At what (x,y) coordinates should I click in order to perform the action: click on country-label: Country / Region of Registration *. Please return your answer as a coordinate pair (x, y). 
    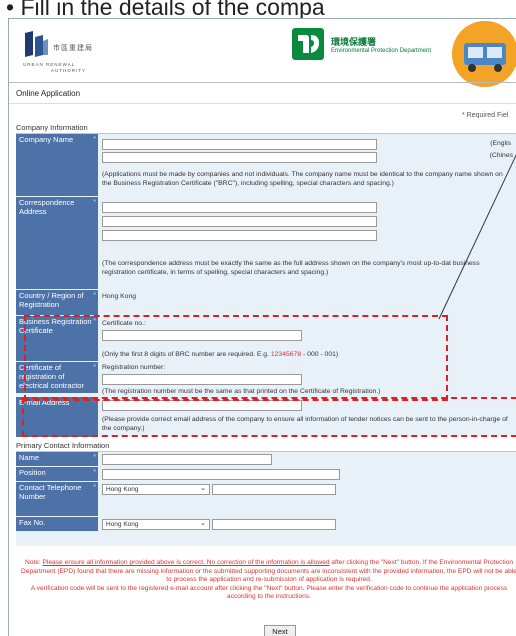
    Looking at the image, I should click on (57, 302).